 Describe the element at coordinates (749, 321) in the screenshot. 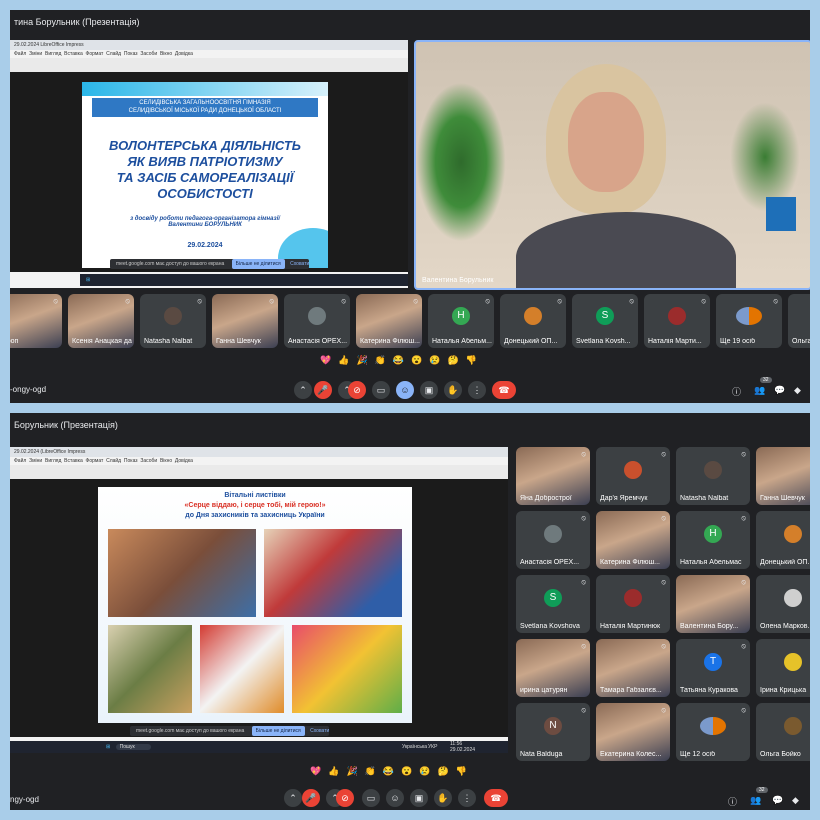

I see `participant-tile: ⦸ Ще 19 осіб` at that location.